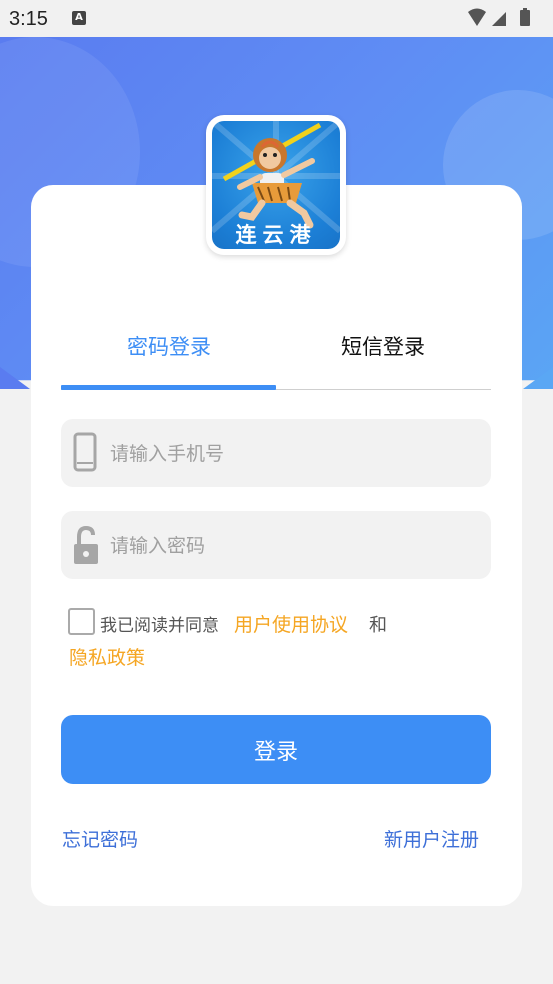 The width and height of the screenshot is (553, 984). Describe the element at coordinates (477, 17) in the screenshot. I see `wifi-icon` at that location.